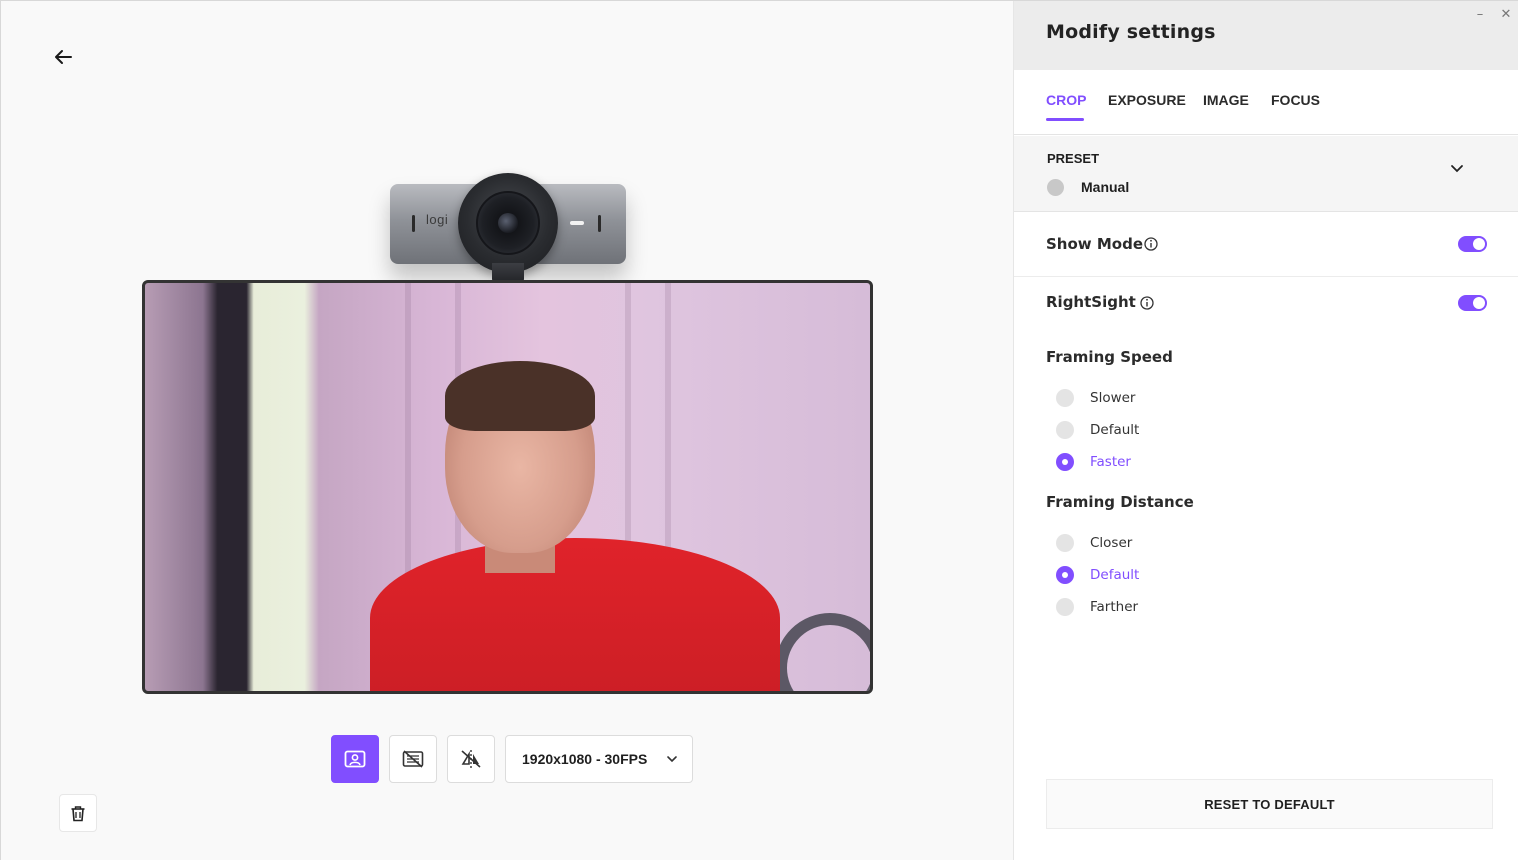  I want to click on rightsight-toggle, so click(1472, 303).